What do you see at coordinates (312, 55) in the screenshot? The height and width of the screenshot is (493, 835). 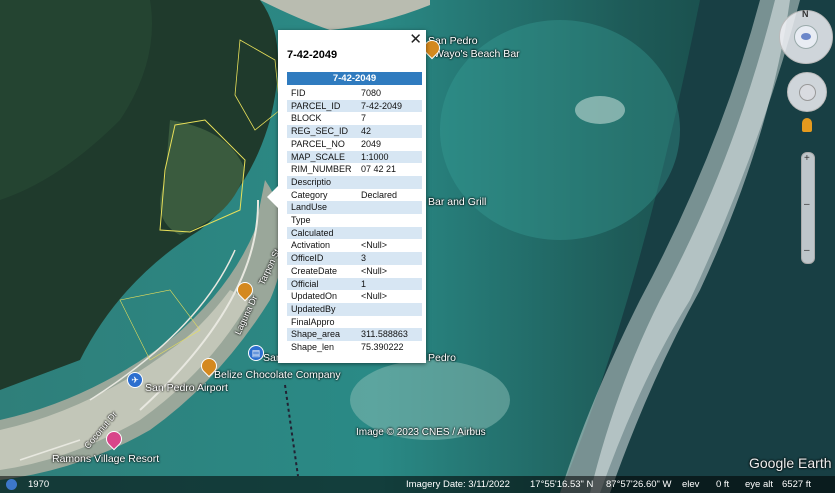 I see `balloon-title: 7-42-2049` at bounding box center [312, 55].